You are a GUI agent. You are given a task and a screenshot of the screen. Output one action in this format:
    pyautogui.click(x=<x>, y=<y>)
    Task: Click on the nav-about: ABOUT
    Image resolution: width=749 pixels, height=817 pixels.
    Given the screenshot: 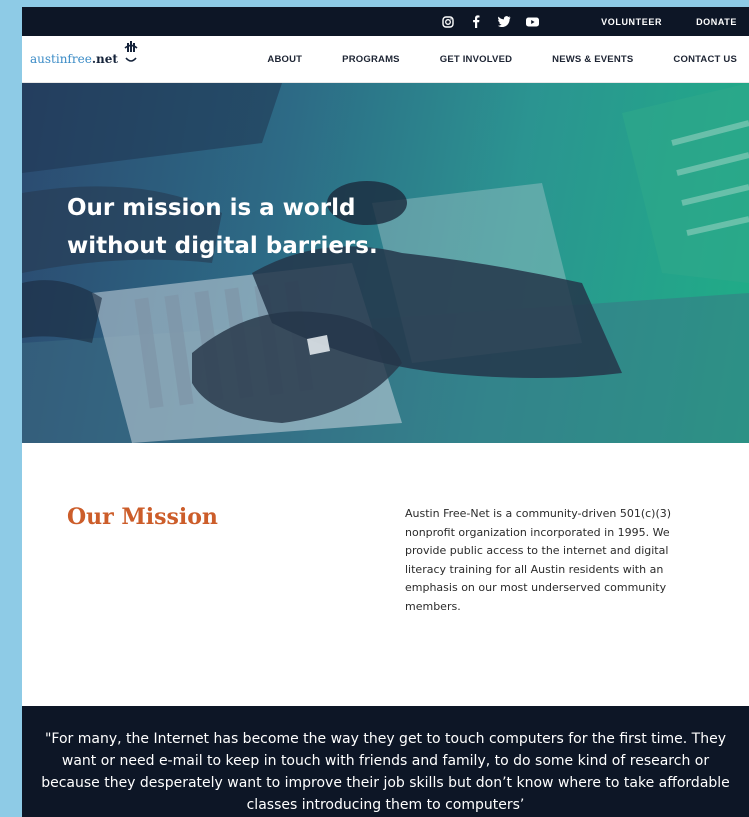 What is the action you would take?
    pyautogui.click(x=284, y=59)
    